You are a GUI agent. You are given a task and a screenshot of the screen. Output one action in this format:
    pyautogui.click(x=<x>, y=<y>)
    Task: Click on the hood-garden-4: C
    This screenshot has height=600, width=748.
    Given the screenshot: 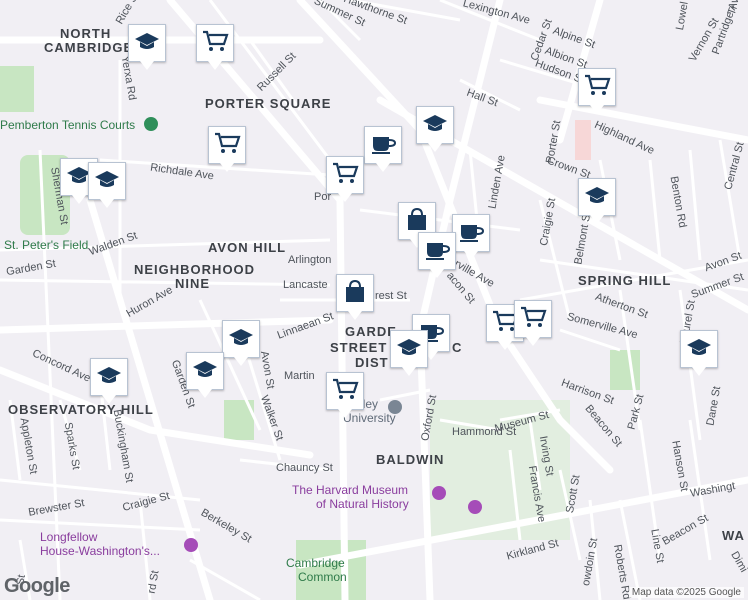 What is the action you would take?
    pyautogui.click(x=457, y=347)
    